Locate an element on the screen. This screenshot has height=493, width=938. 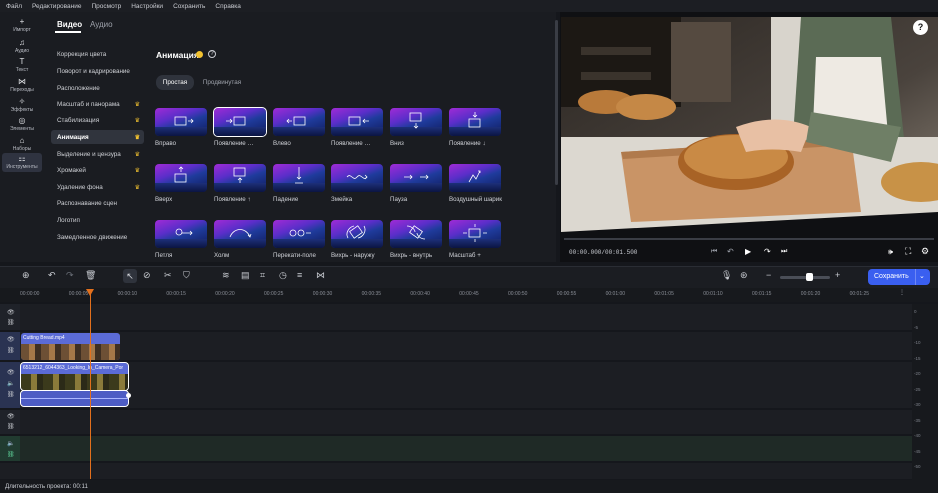
add-track-icon: ⊕ is located at coordinates (26, 275).